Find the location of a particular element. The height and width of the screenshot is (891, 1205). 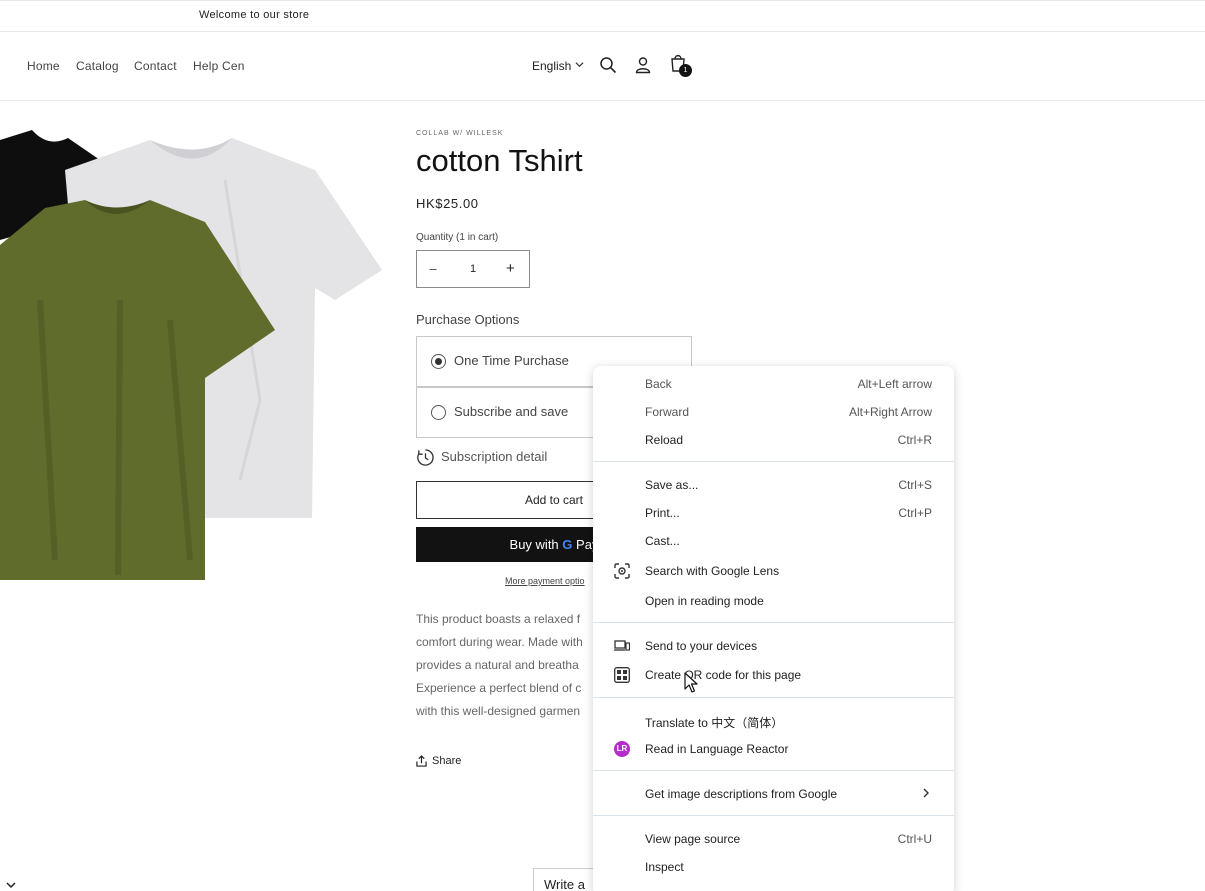

menu-item-label: Open in reading mode is located at coordinates (704, 601).